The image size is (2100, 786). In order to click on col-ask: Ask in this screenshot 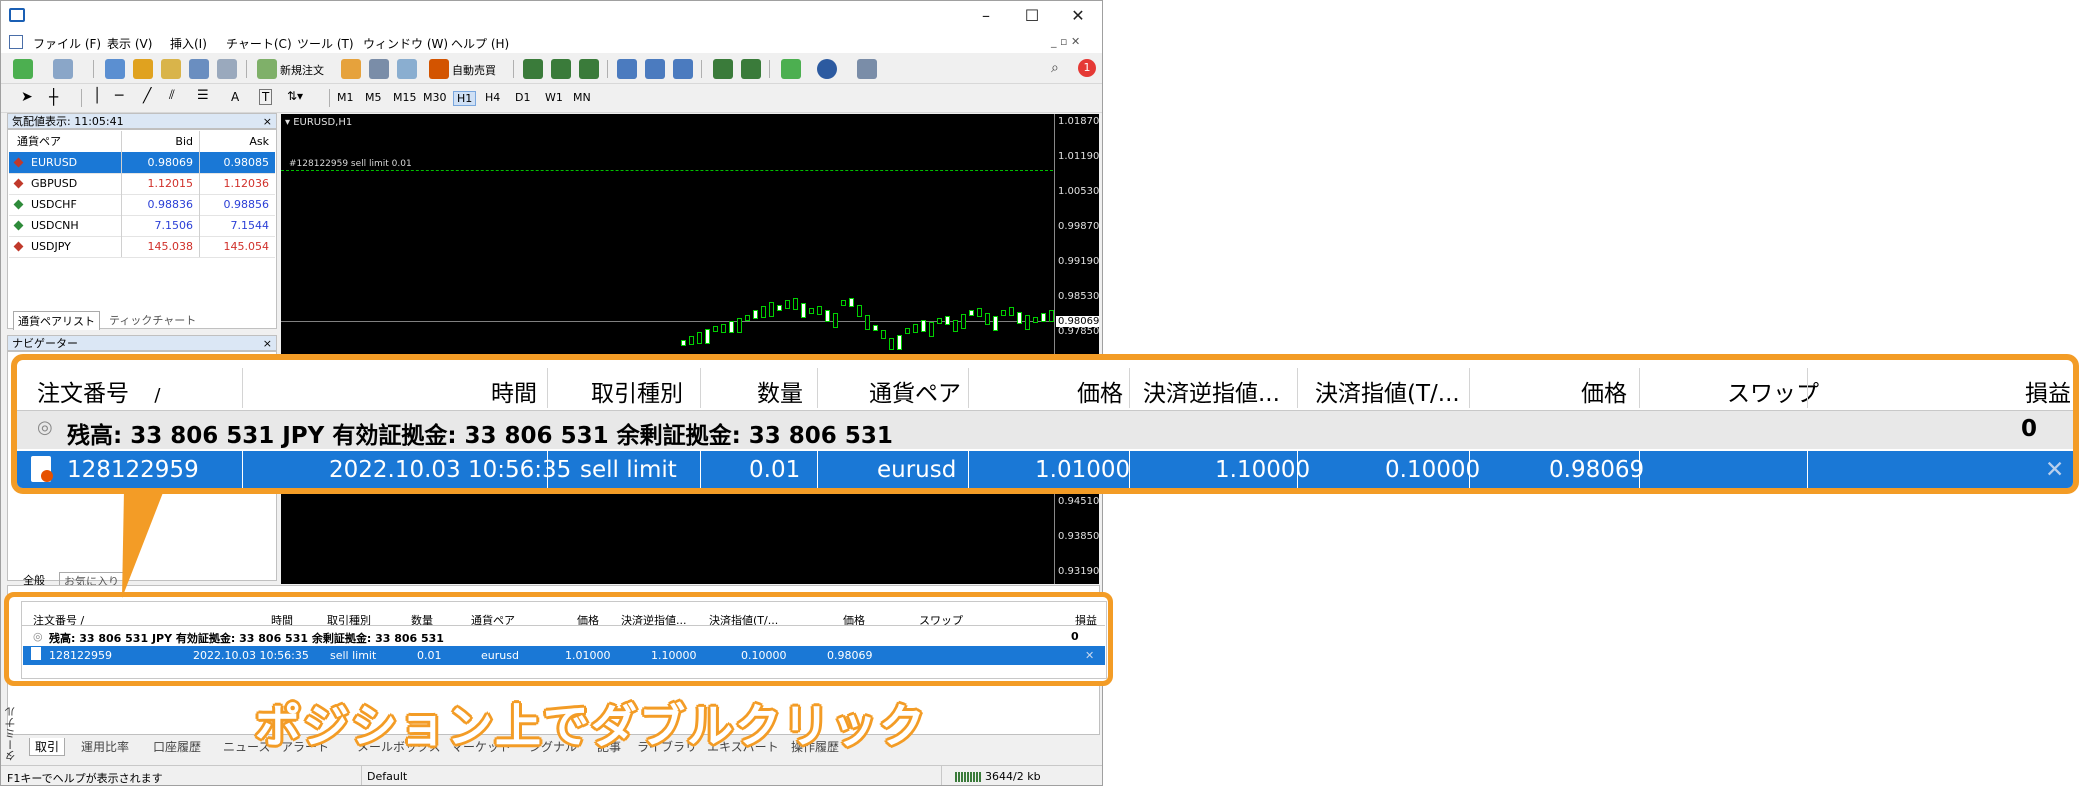, I will do `click(259, 141)`.